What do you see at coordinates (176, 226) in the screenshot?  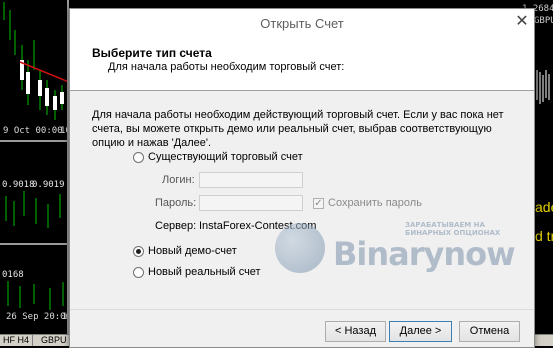 I see `server-label: Сервер:` at bounding box center [176, 226].